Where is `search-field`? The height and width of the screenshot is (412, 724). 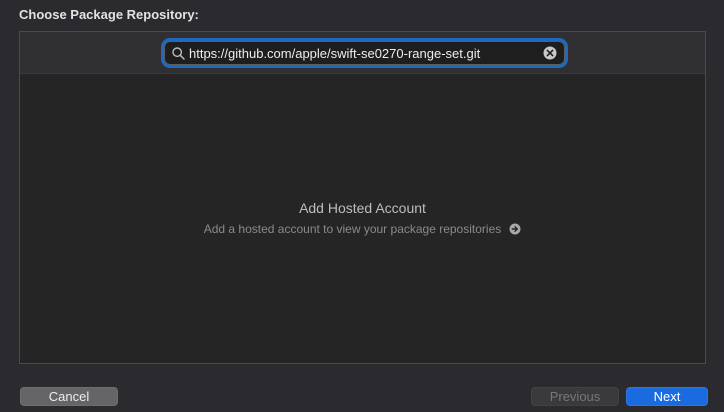 search-field is located at coordinates (364, 53).